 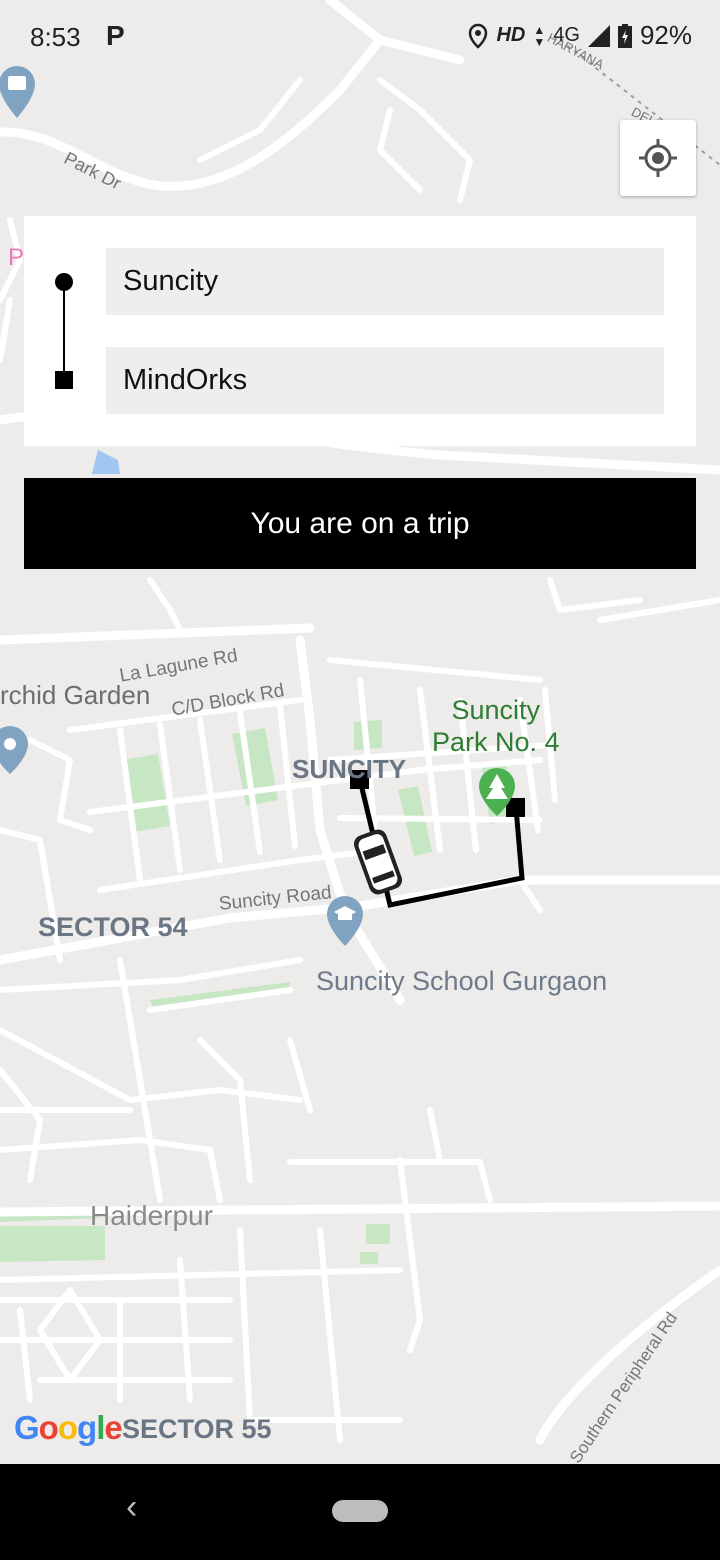 What do you see at coordinates (566, 35) in the screenshot?
I see `signal-type: 4G` at bounding box center [566, 35].